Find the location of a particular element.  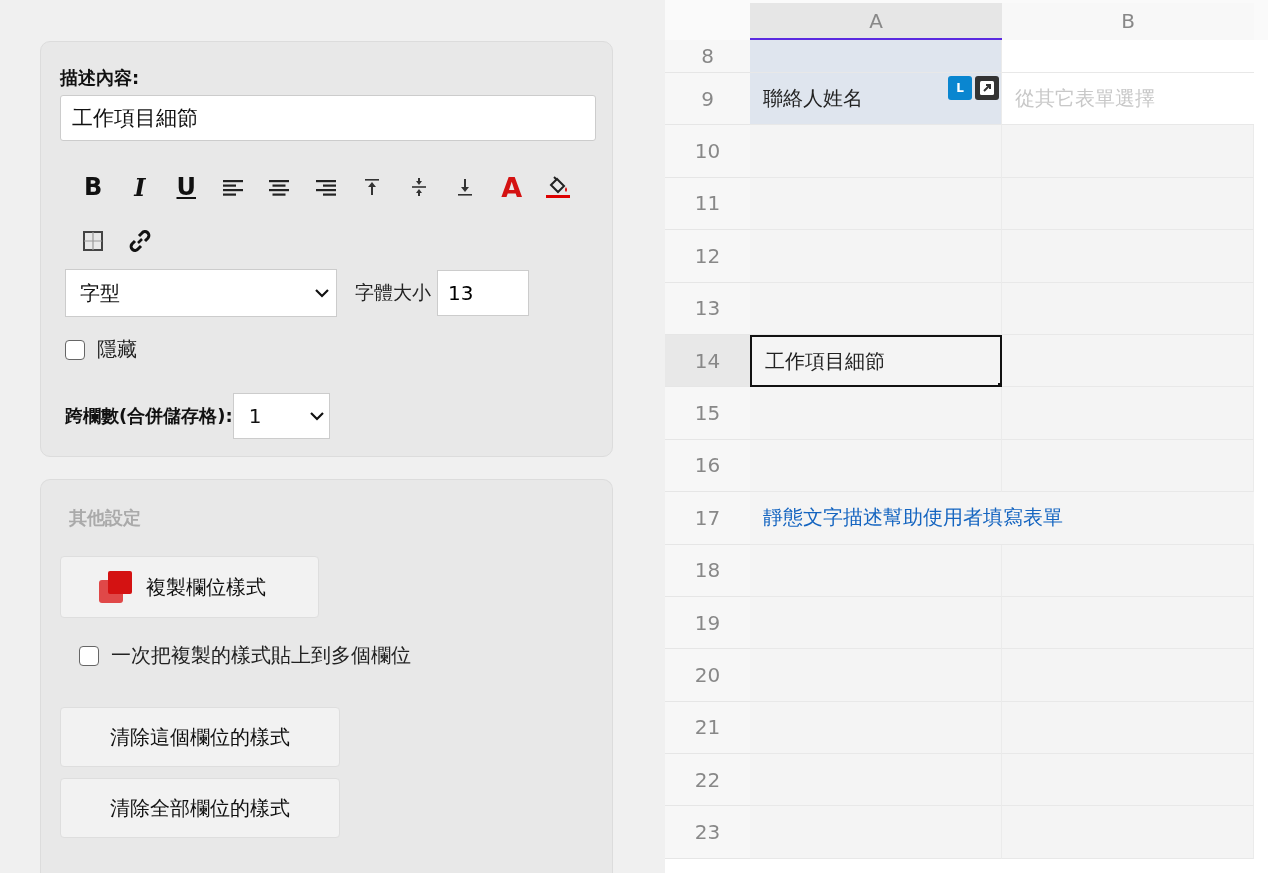

field-label: 聯絡人姓名 is located at coordinates (813, 99).